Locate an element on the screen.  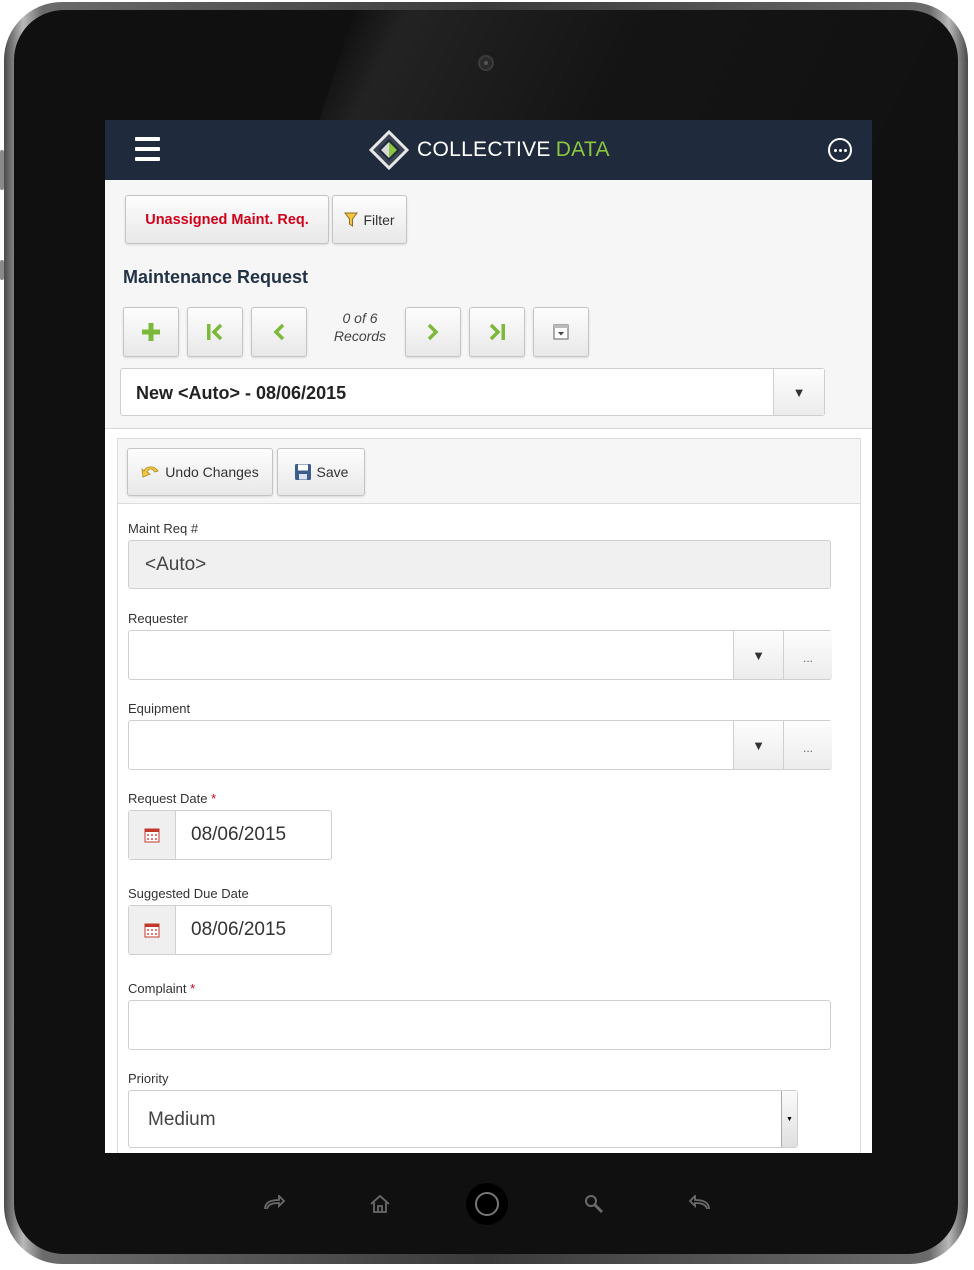
request-date-value: 08/06/2015 is located at coordinates (239, 834).